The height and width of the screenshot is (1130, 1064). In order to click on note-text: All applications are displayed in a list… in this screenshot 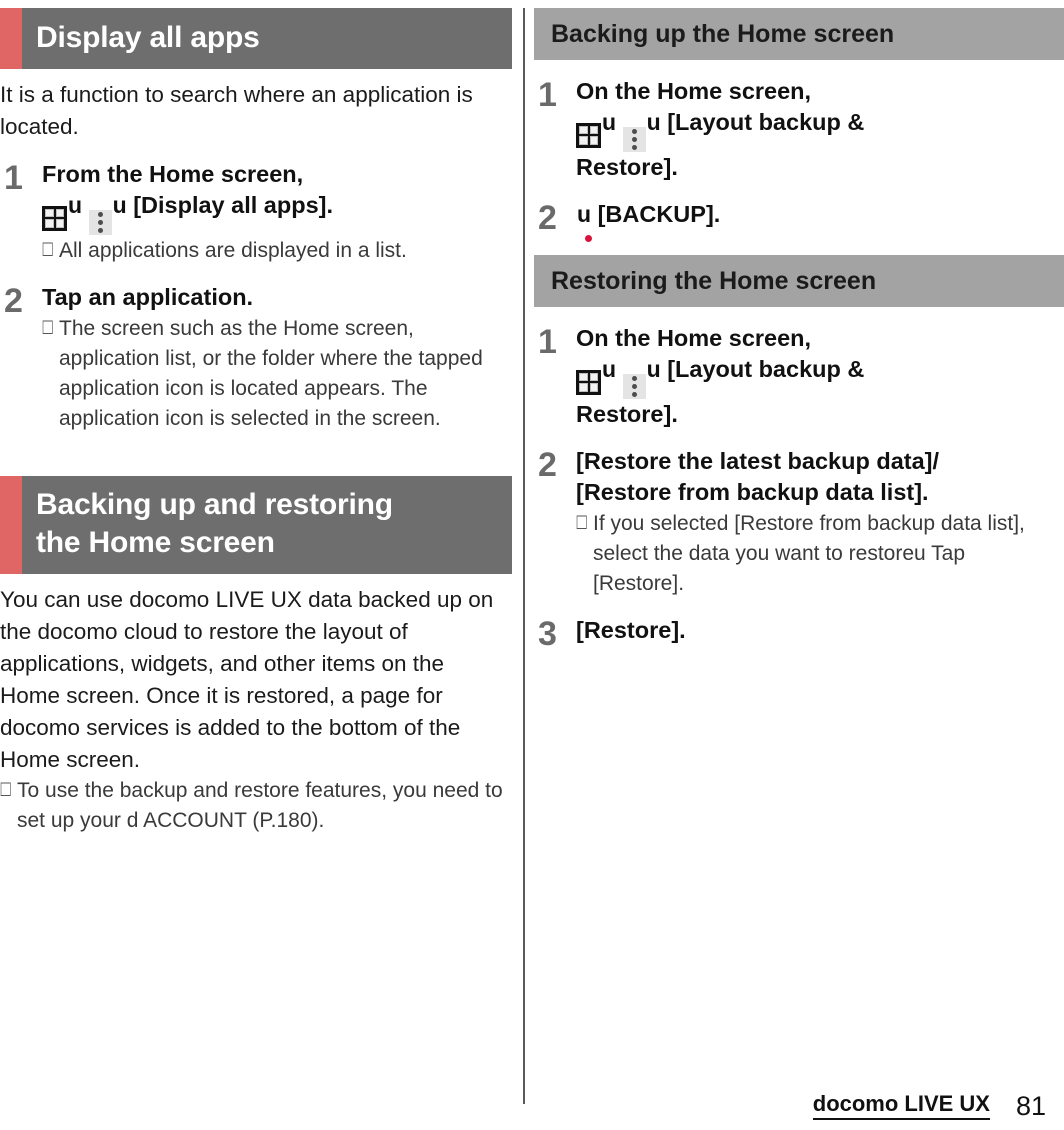, I will do `click(233, 250)`.